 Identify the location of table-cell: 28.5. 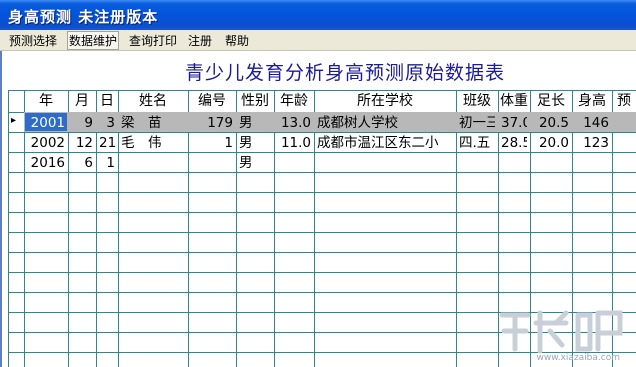
(514, 143).